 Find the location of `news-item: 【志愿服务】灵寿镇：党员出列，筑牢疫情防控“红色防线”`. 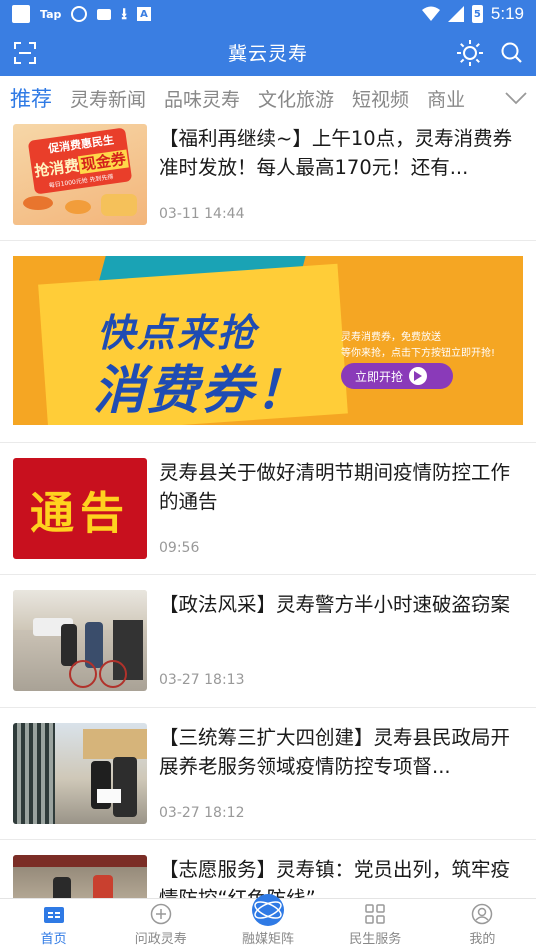

news-item: 【志愿服务】灵寿镇：党员出列，筑牢疫情防控“红色防线” is located at coordinates (268, 869).